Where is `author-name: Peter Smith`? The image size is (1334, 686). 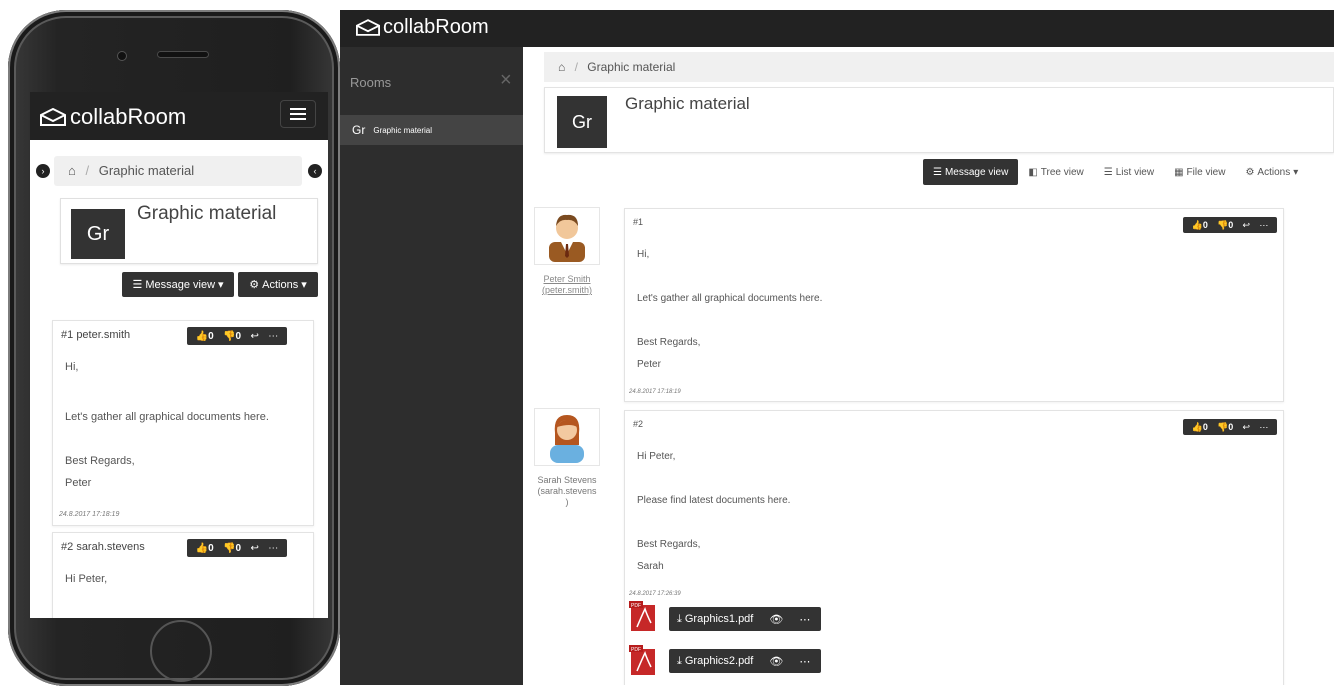
author-name: Peter Smith is located at coordinates (567, 279).